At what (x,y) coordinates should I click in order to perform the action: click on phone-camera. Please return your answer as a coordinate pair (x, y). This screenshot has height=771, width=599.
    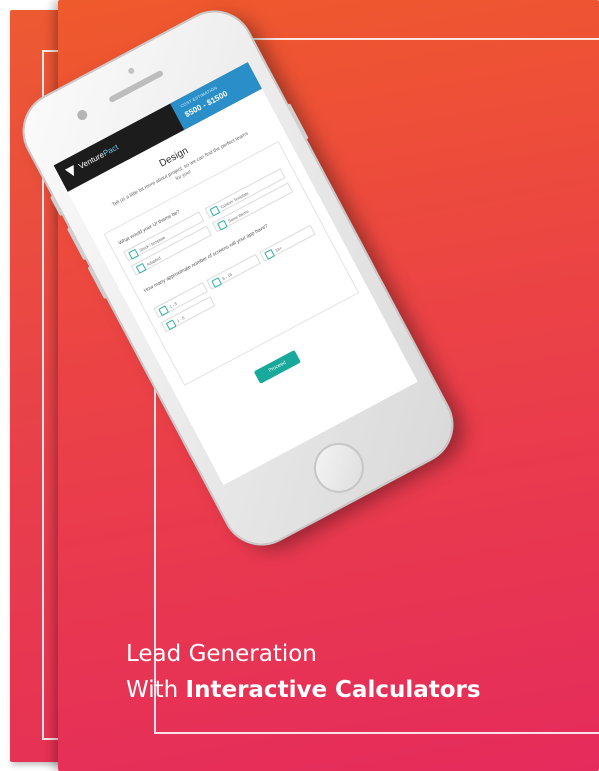
    Looking at the image, I should click on (82, 115).